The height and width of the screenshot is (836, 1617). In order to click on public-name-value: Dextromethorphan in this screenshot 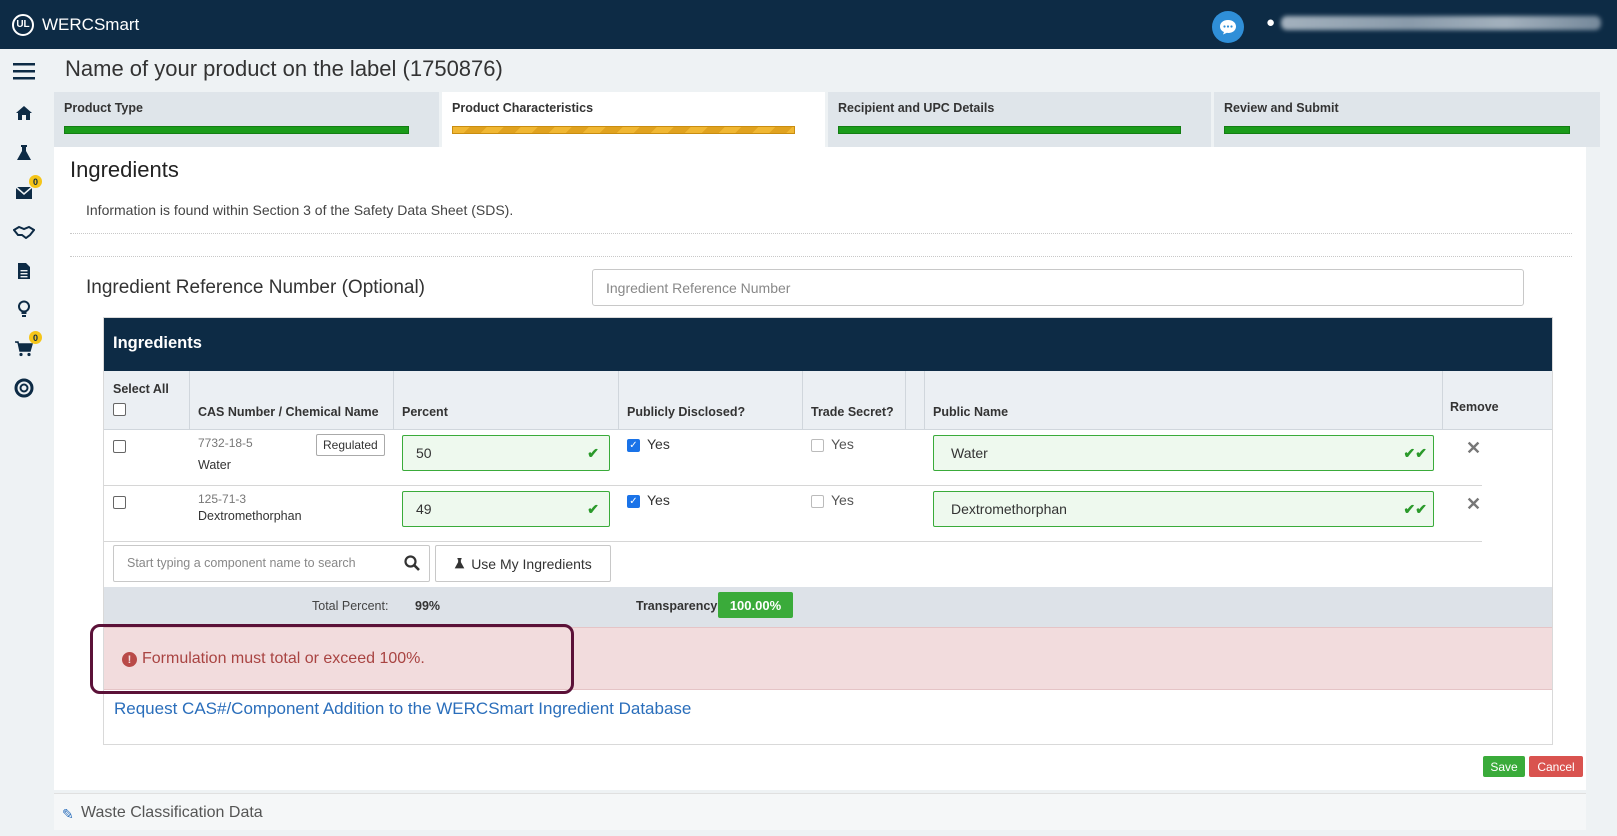, I will do `click(1009, 509)`.